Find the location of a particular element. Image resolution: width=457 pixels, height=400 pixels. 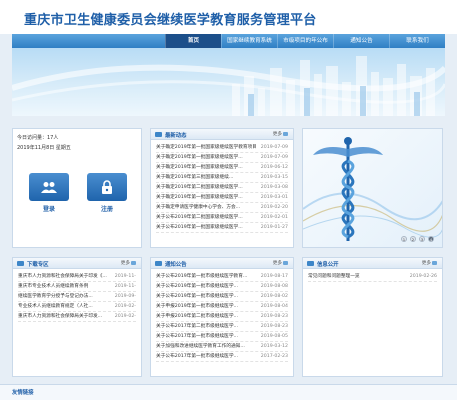

news-item: 关于公布2019年第二批国家级继续医学... 2019-02-01 is located at coordinates (222, 218).